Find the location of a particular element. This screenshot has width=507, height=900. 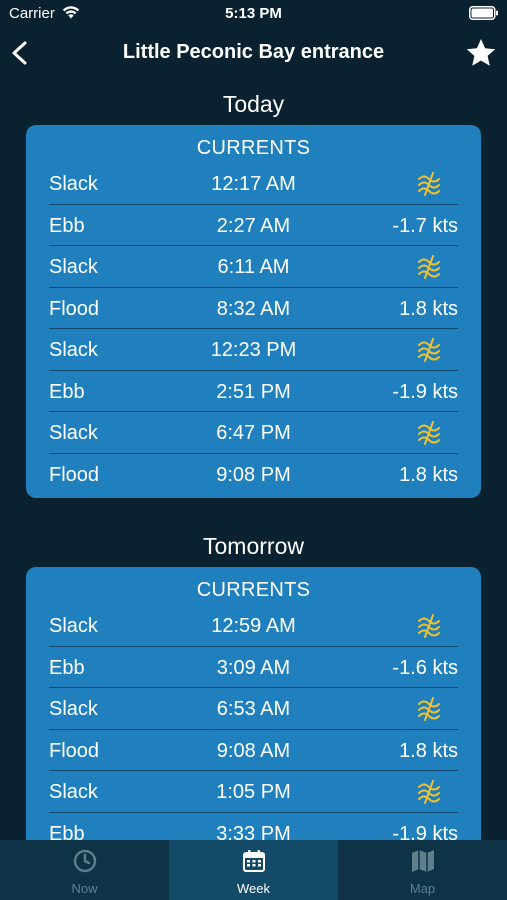

current-row-ebb: Ebb 3:33 PM -1.9 kts is located at coordinates (253, 827).